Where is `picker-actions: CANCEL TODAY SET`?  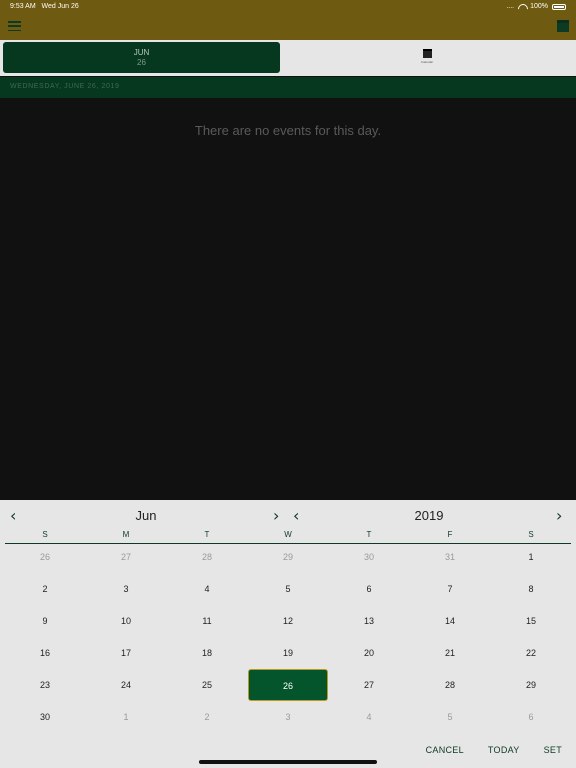 picker-actions: CANCEL TODAY SET is located at coordinates (494, 750).